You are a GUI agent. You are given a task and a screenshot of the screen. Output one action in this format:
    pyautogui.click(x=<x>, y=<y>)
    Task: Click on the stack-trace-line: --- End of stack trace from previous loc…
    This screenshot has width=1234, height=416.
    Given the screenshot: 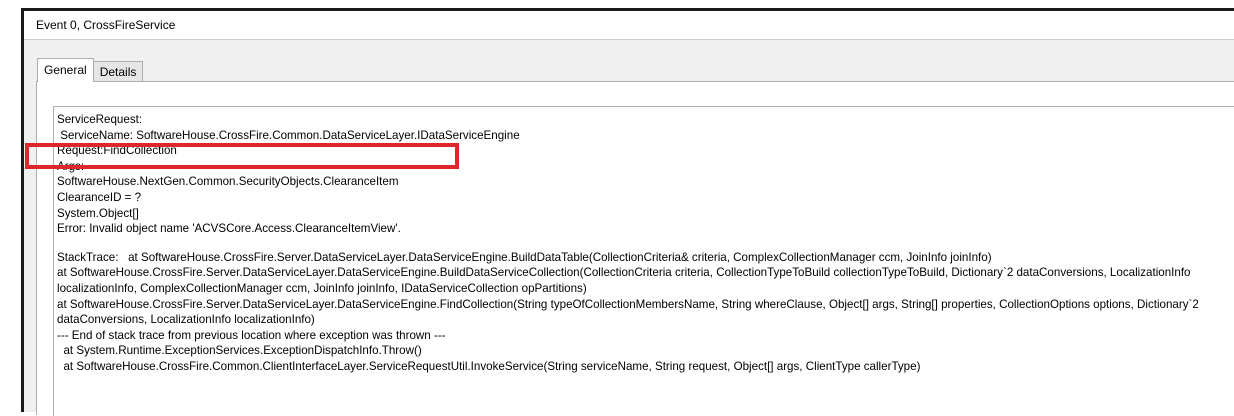 What is the action you would take?
    pyautogui.click(x=251, y=335)
    